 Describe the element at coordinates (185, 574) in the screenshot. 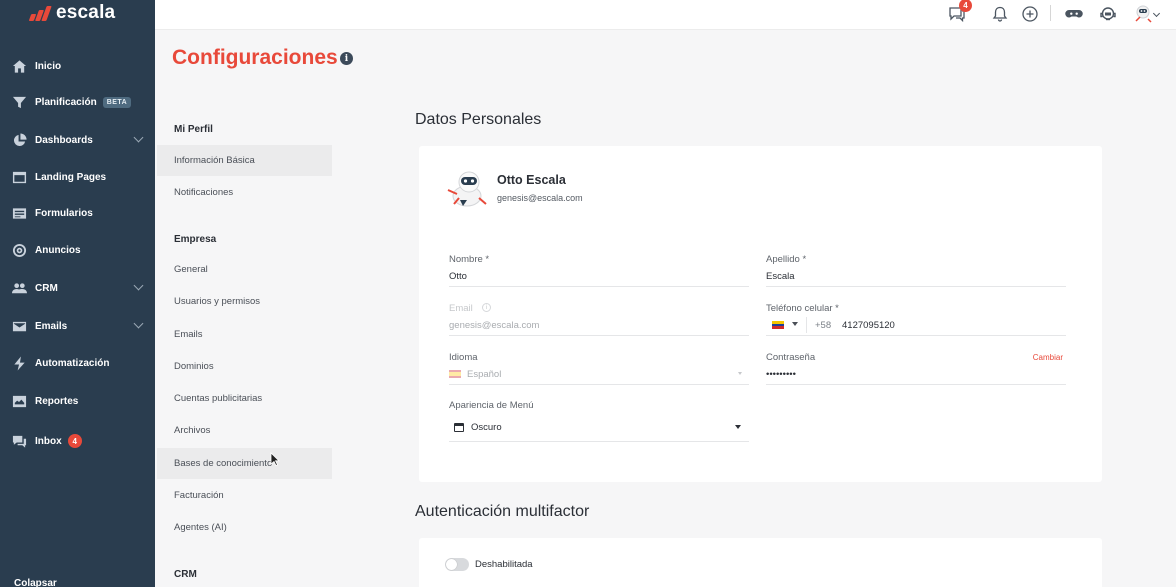

I see `submenu-heading-crm: CRM` at that location.